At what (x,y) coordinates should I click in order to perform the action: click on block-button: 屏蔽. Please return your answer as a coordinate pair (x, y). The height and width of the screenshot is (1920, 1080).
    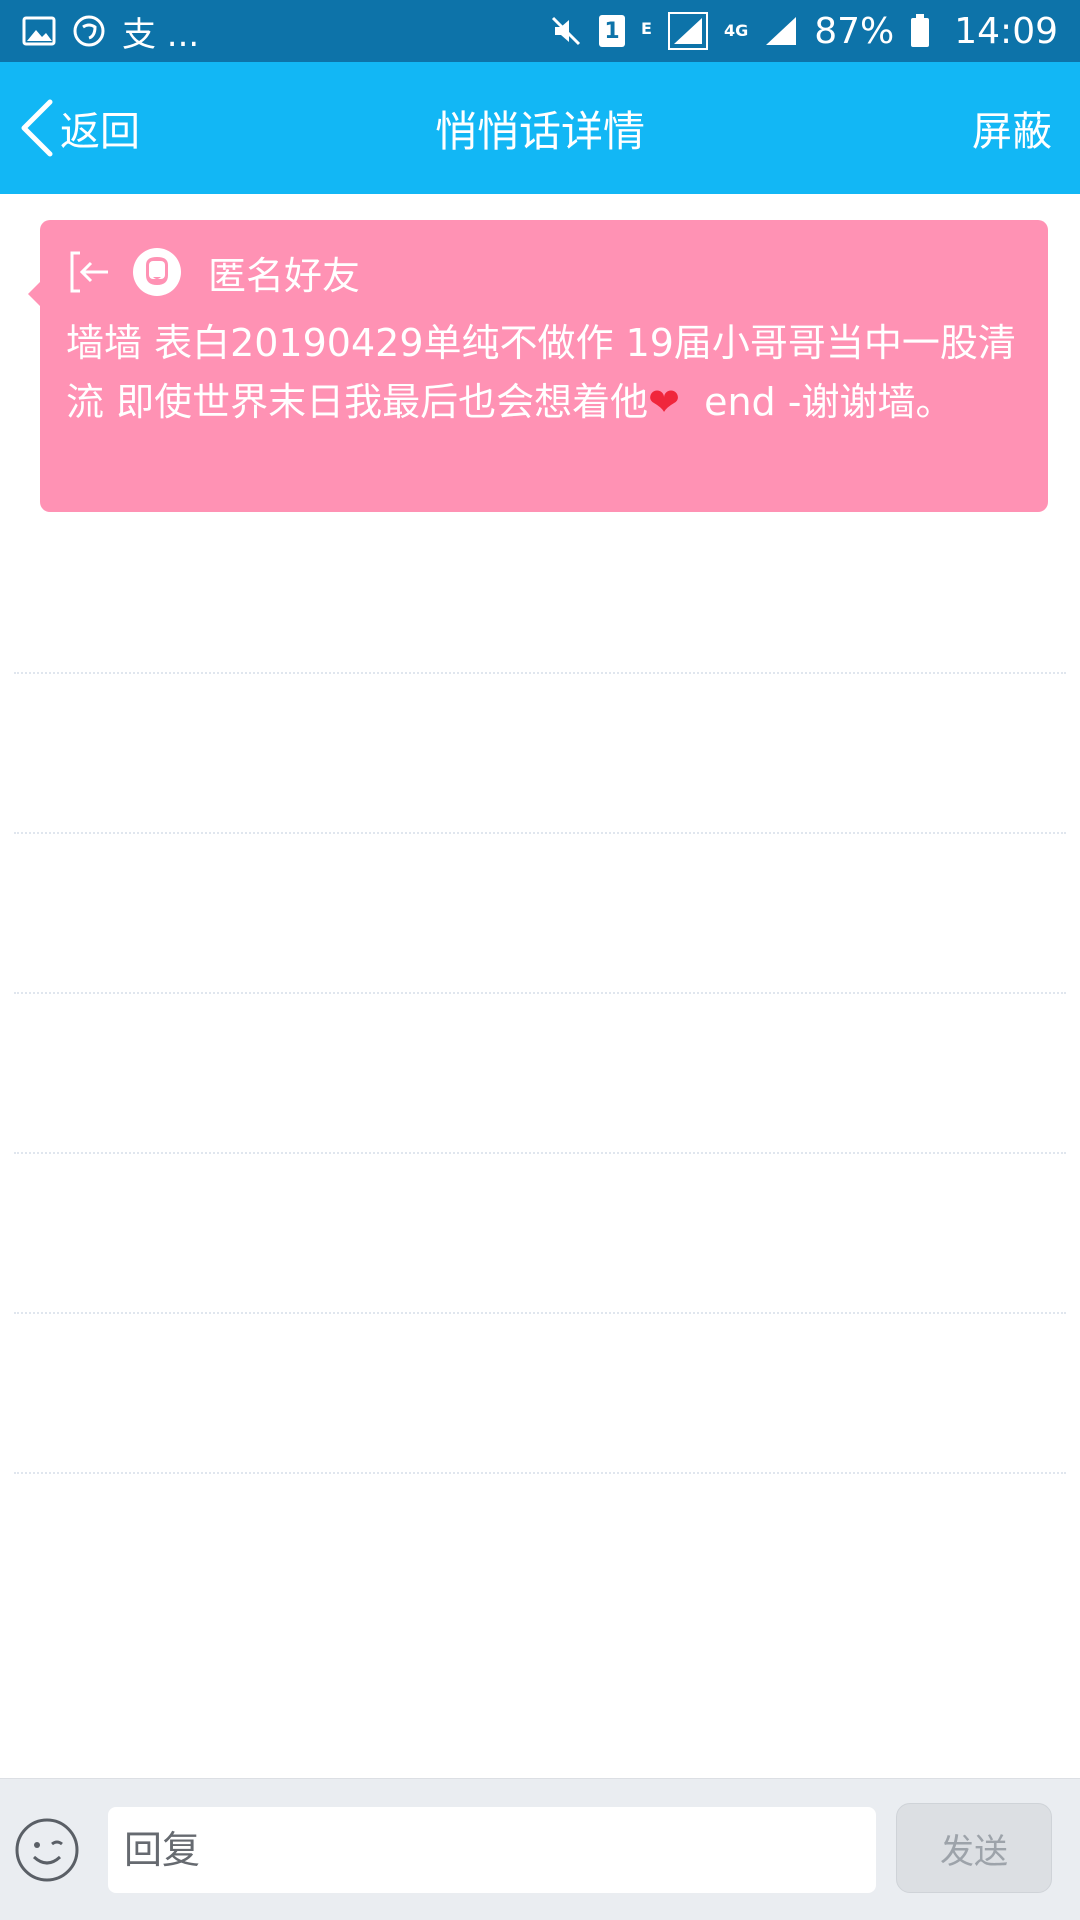
    Looking at the image, I should click on (1012, 128).